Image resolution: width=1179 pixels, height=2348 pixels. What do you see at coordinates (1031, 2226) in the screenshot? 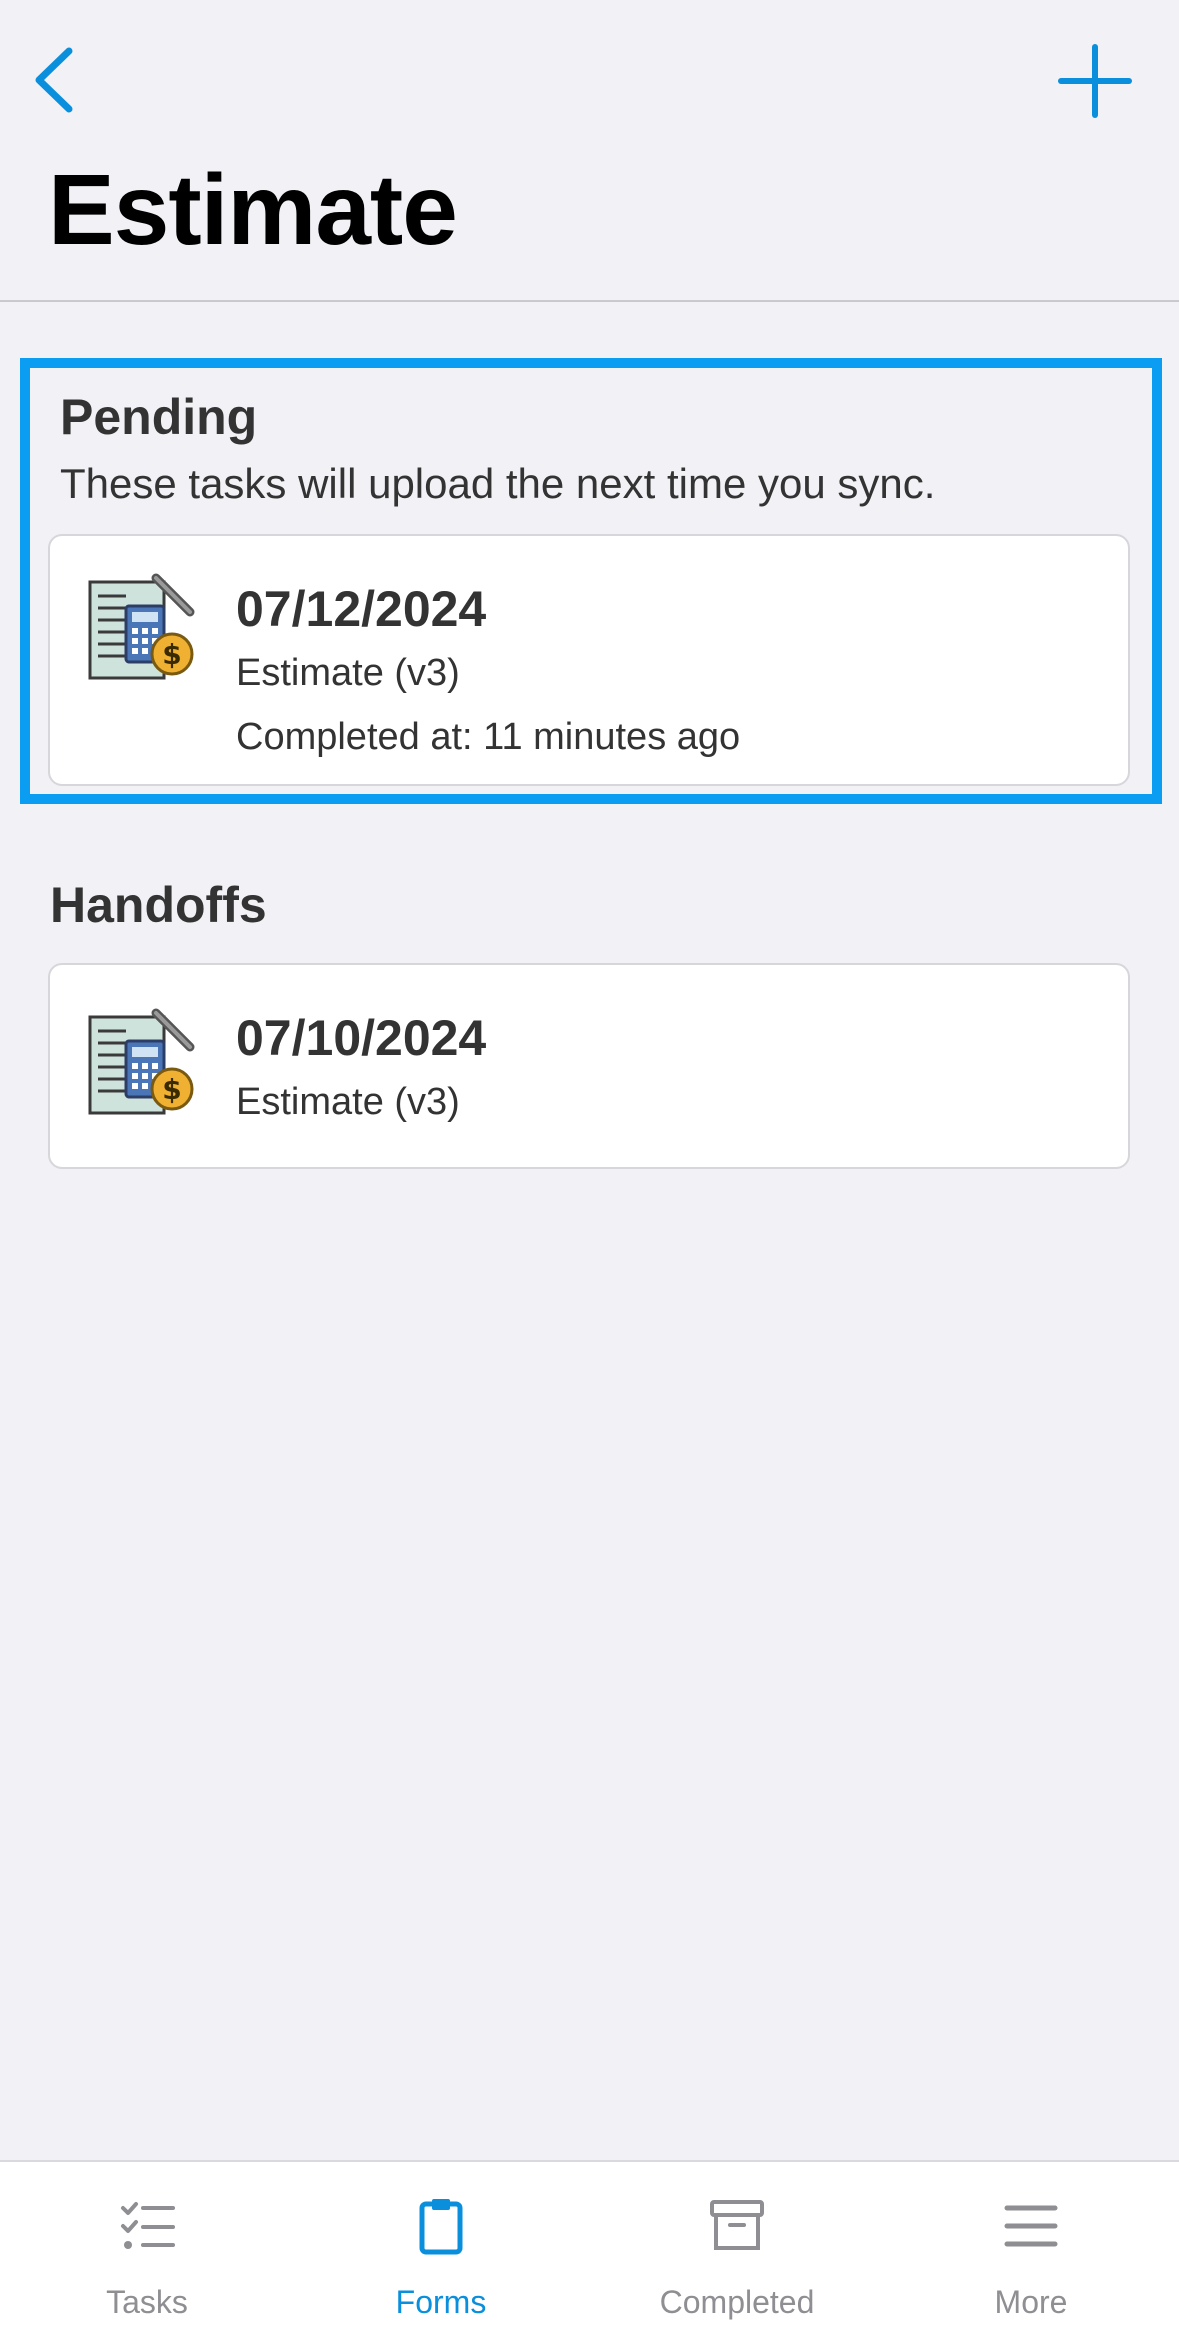
I see `menu-icon` at bounding box center [1031, 2226].